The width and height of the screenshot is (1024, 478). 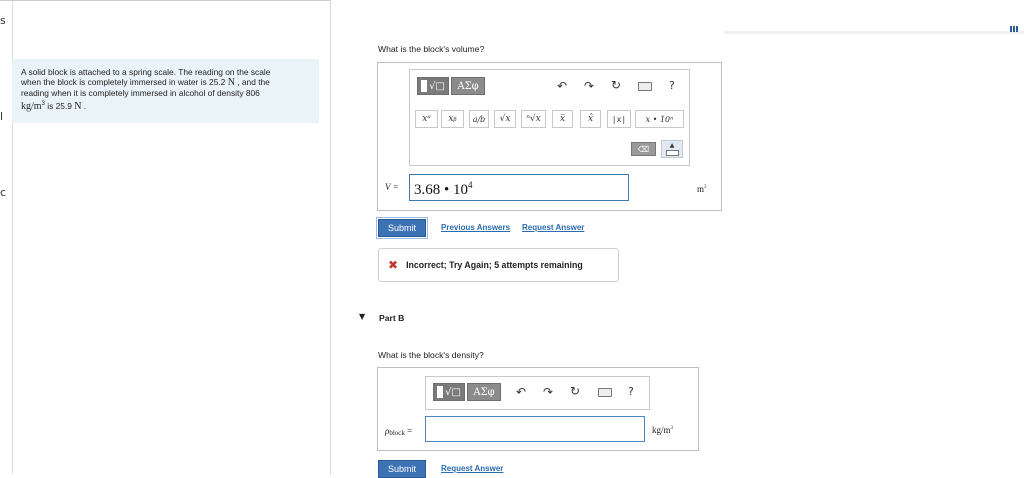 I want to click on column-divider, so click(x=330, y=237).